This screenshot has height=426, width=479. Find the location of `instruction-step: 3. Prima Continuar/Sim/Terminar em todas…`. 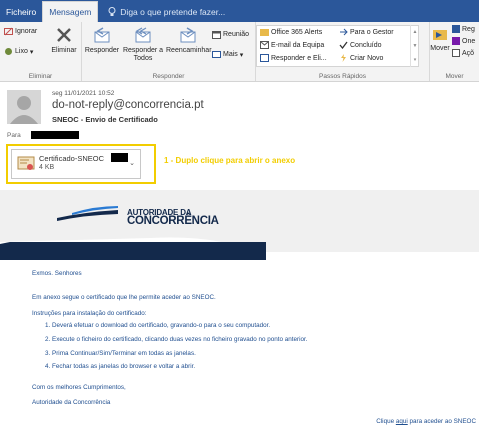

instruction-step: 3. Prima Continuar/Sim/Terminar em todas… is located at coordinates (120, 353).